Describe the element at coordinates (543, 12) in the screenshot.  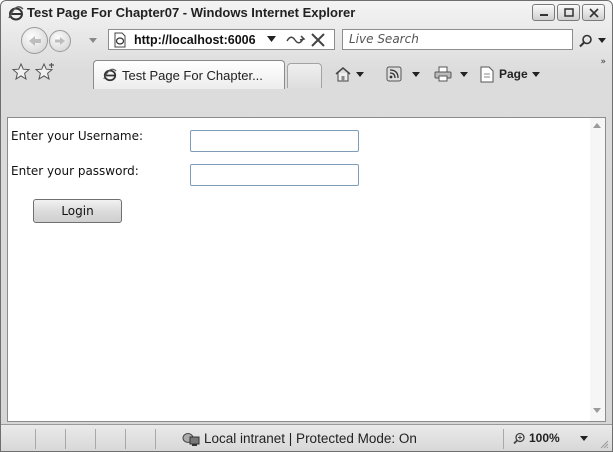
I see `minimize-button` at that location.